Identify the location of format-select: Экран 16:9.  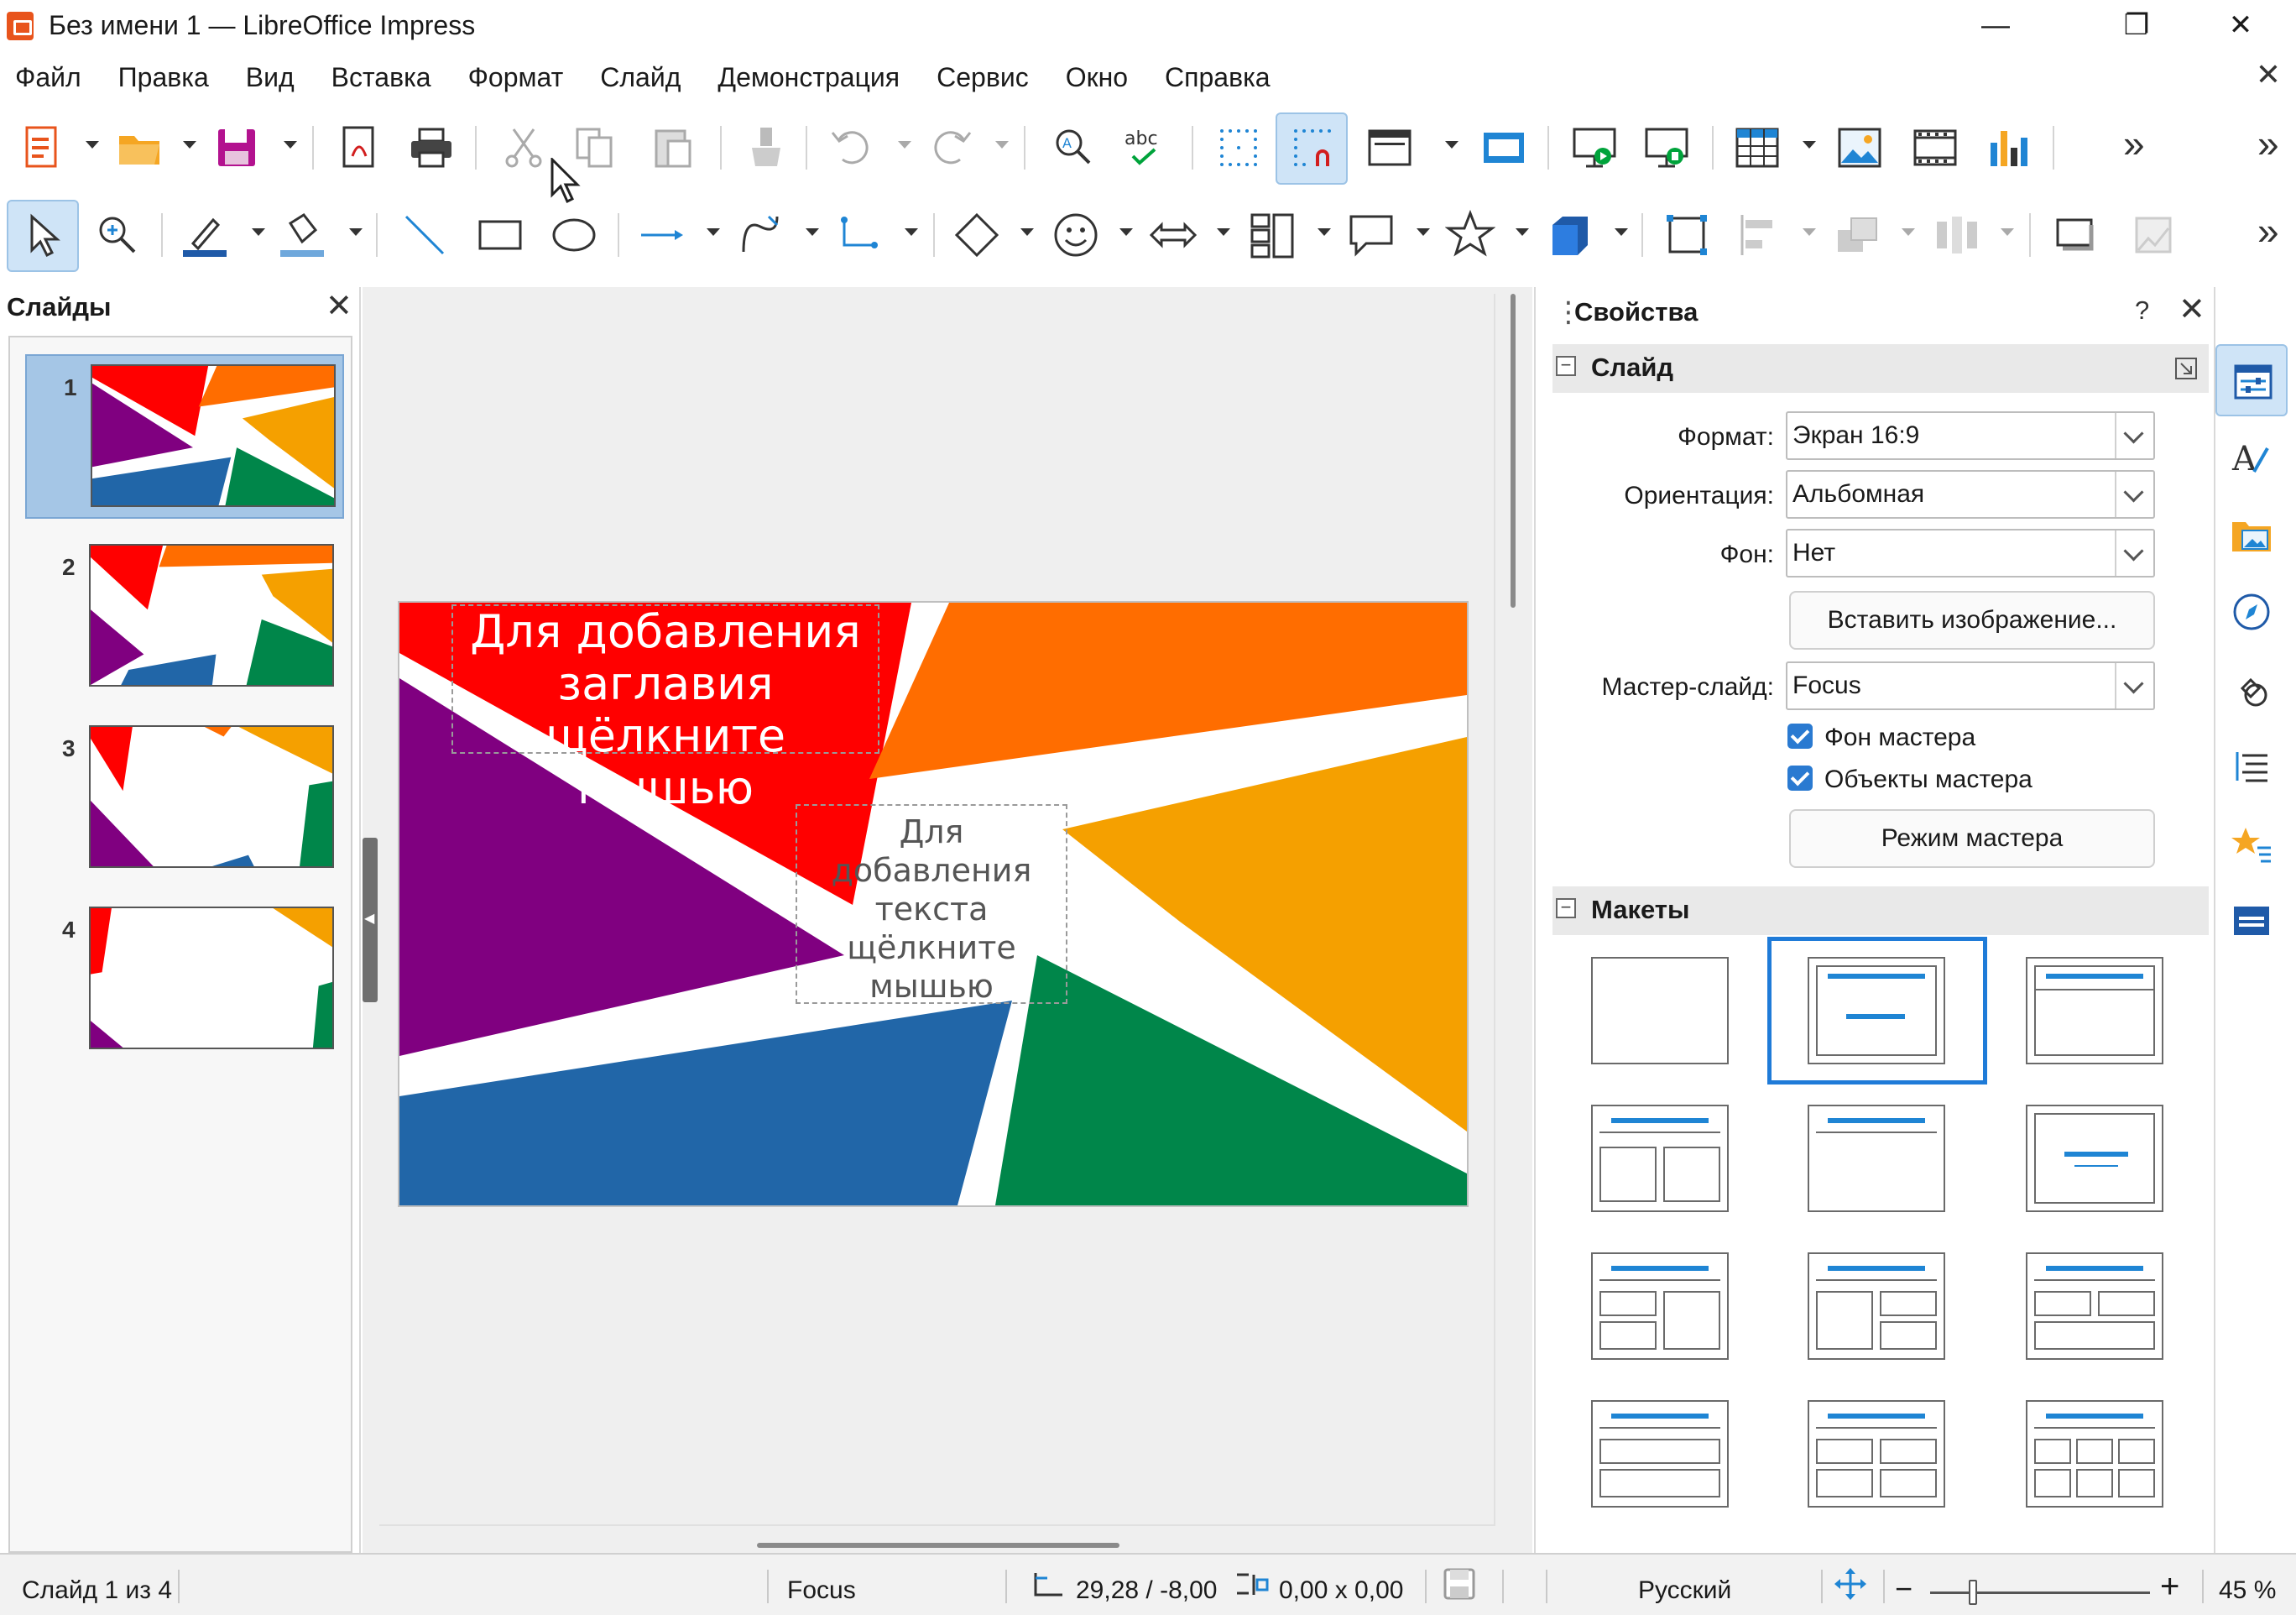
(1970, 435).